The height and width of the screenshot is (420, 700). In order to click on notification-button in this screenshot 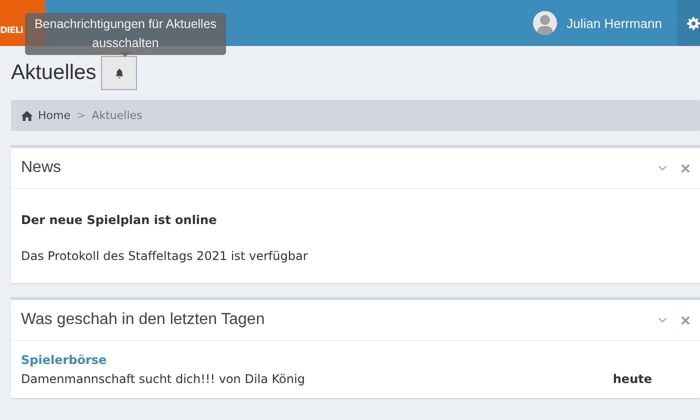, I will do `click(119, 73)`.